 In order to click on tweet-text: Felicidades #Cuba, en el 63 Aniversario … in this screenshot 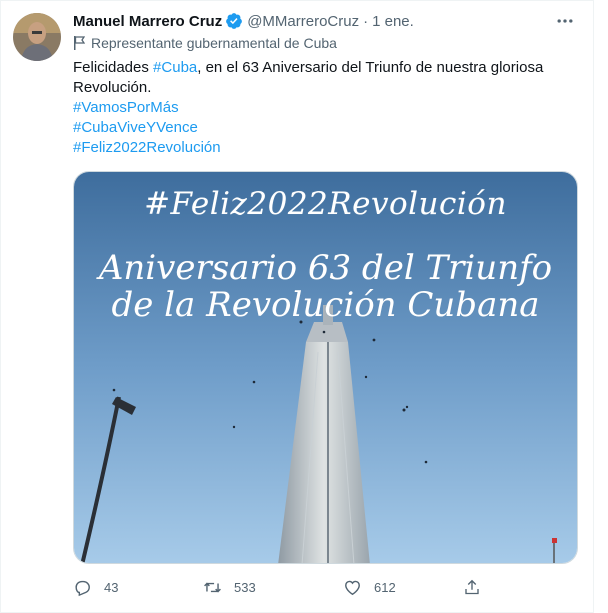, I will do `click(323, 108)`.